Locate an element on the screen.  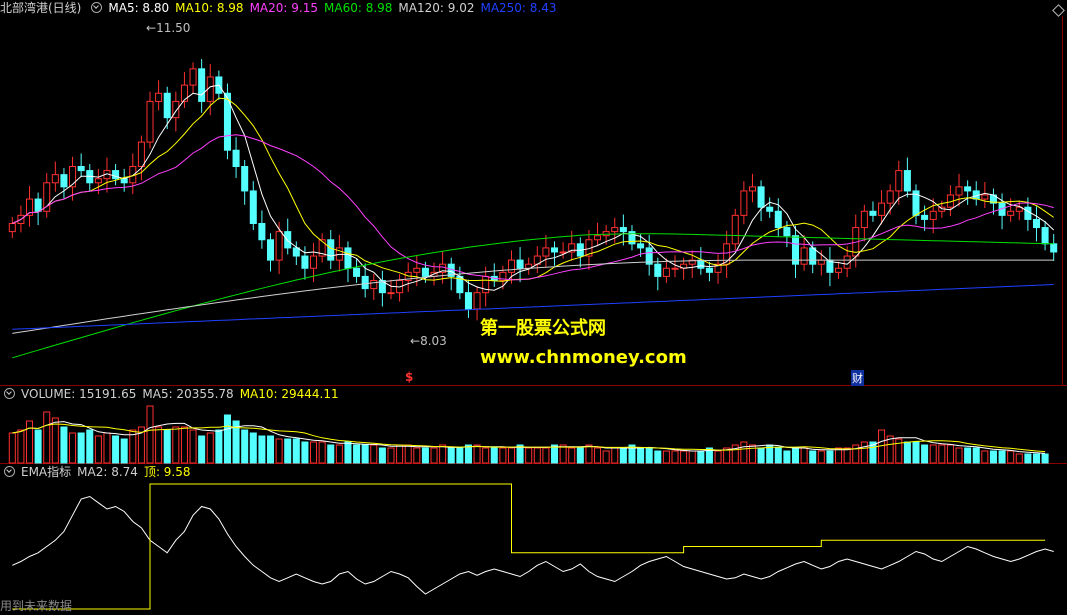
volume-ma5-label: MA5: 20355.78 is located at coordinates (188, 394).